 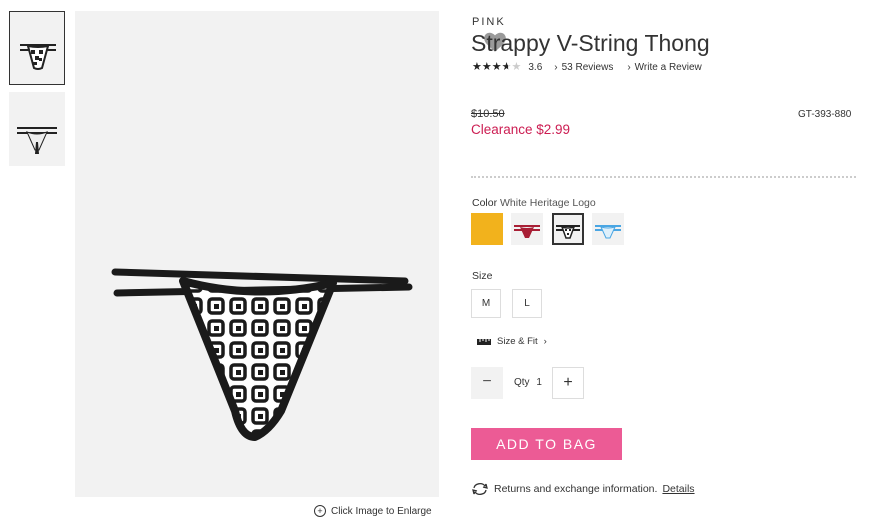 I want to click on plus-icon: +, so click(x=568, y=382).